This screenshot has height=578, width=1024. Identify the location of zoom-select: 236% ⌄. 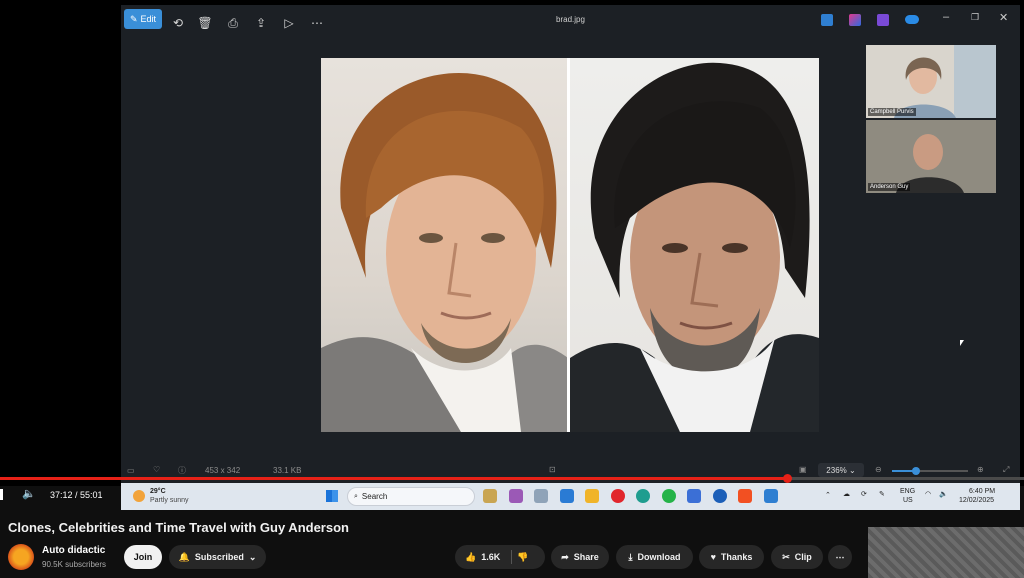
(841, 470).